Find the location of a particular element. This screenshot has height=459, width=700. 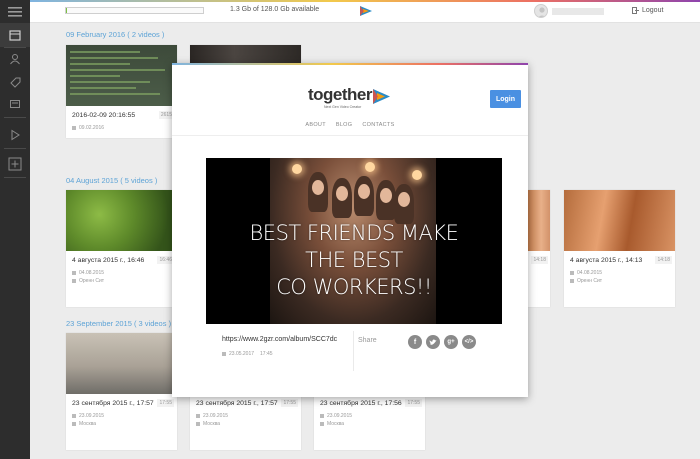

video-title: 2016-02-09 20:16:55 is located at coordinates (104, 115).